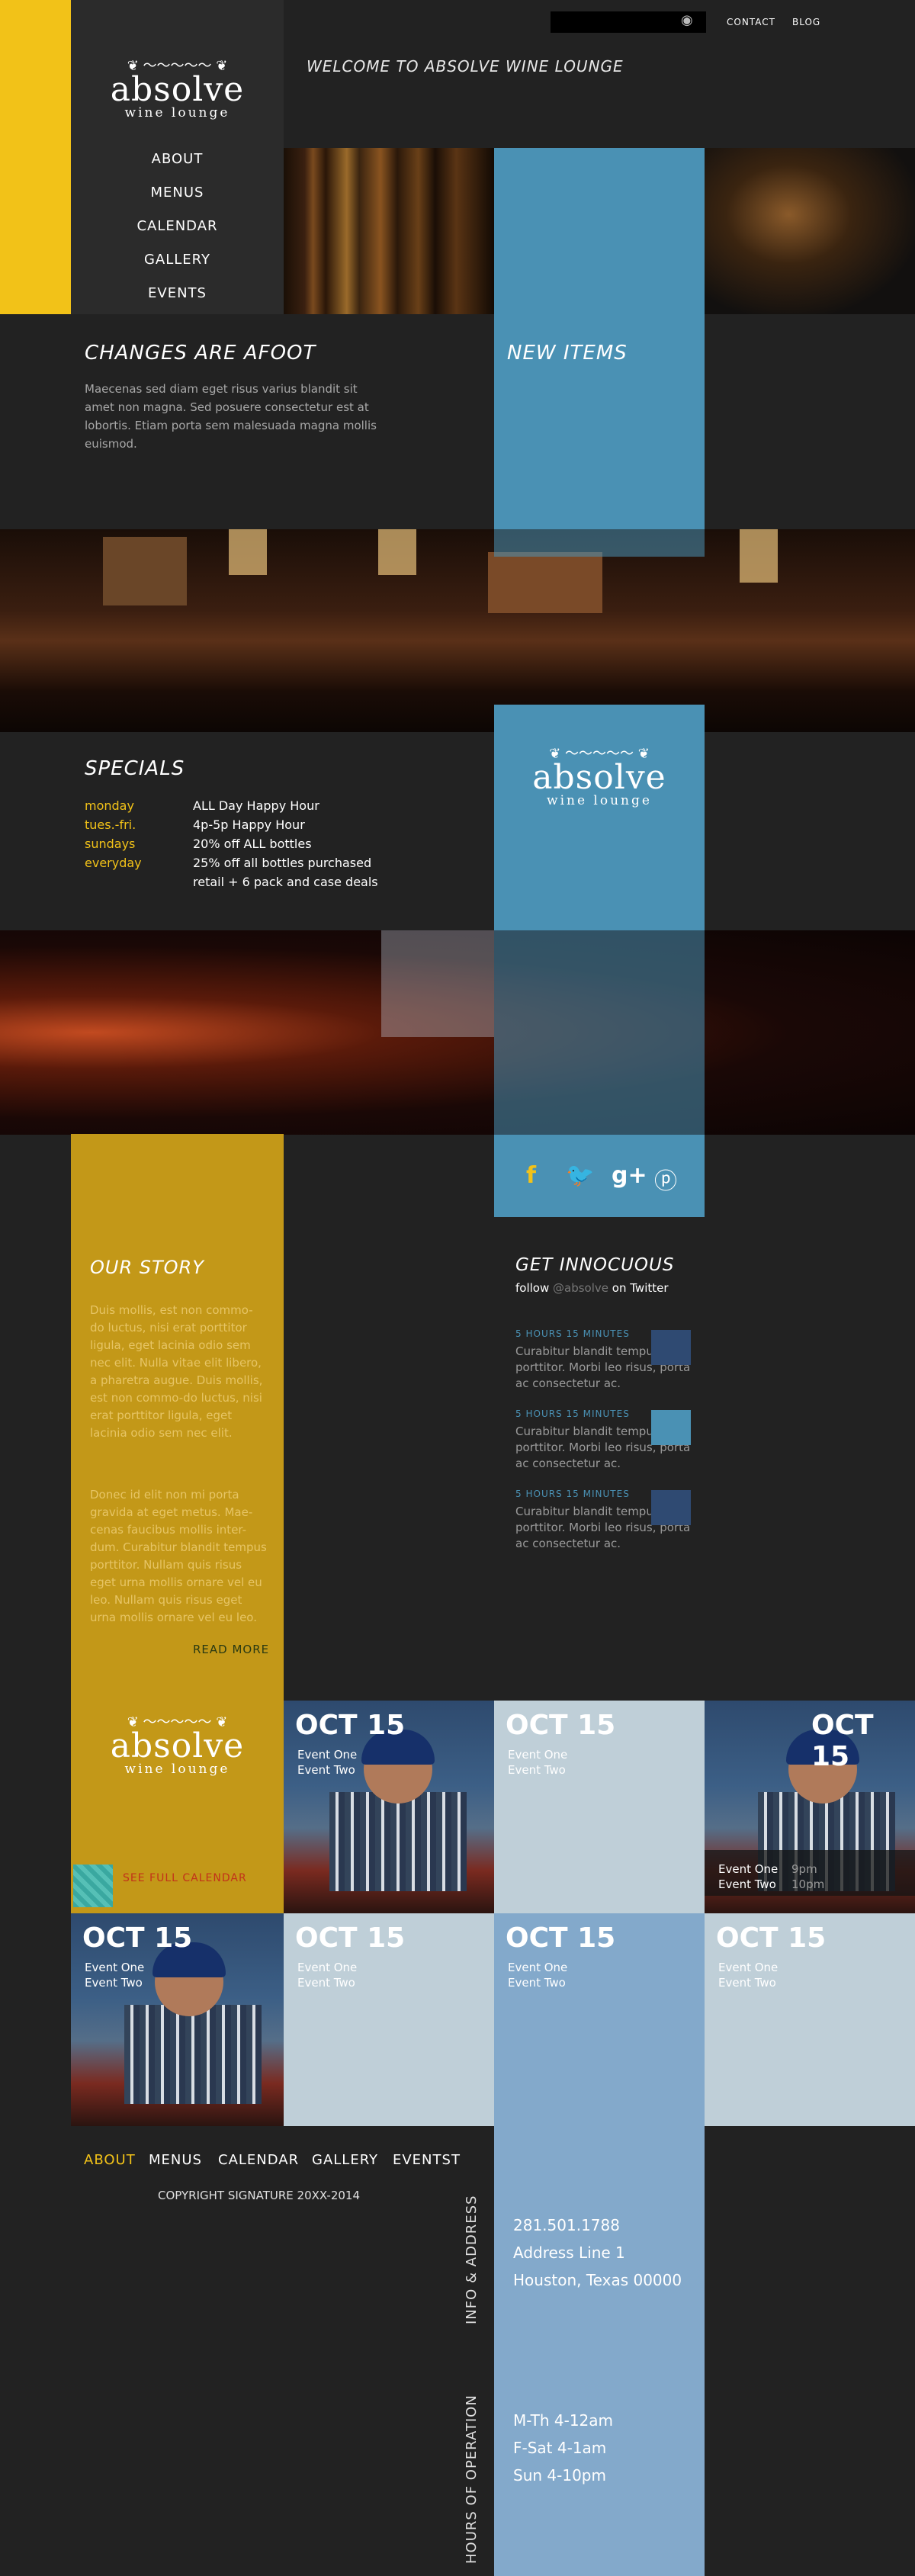  Describe the element at coordinates (258, 2160) in the screenshot. I see `footer-nav-calendar: CALENDAR` at that location.